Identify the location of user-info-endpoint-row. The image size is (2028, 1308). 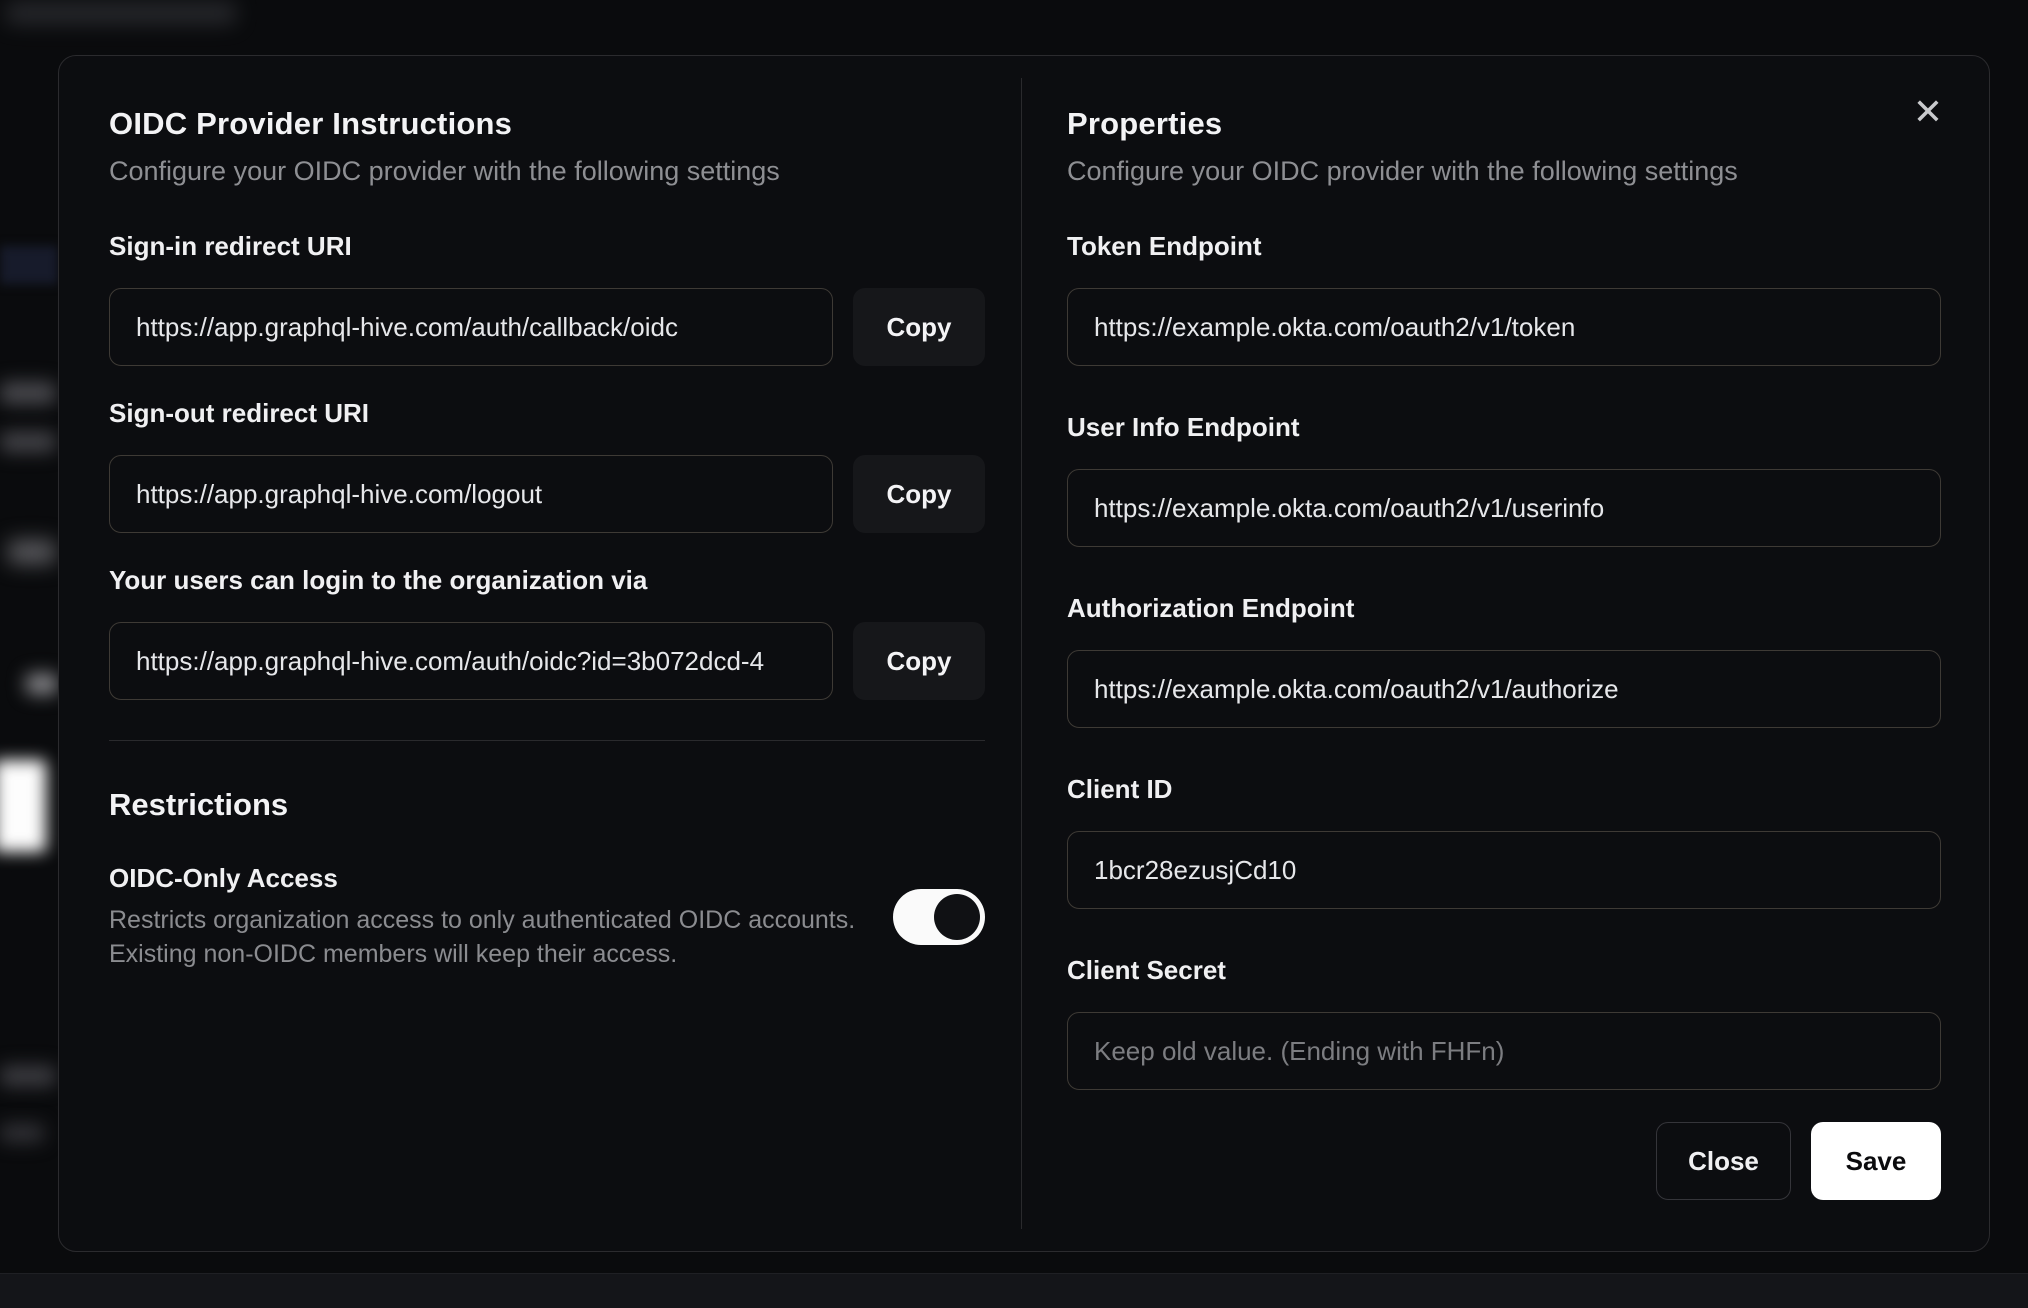
(1504, 508).